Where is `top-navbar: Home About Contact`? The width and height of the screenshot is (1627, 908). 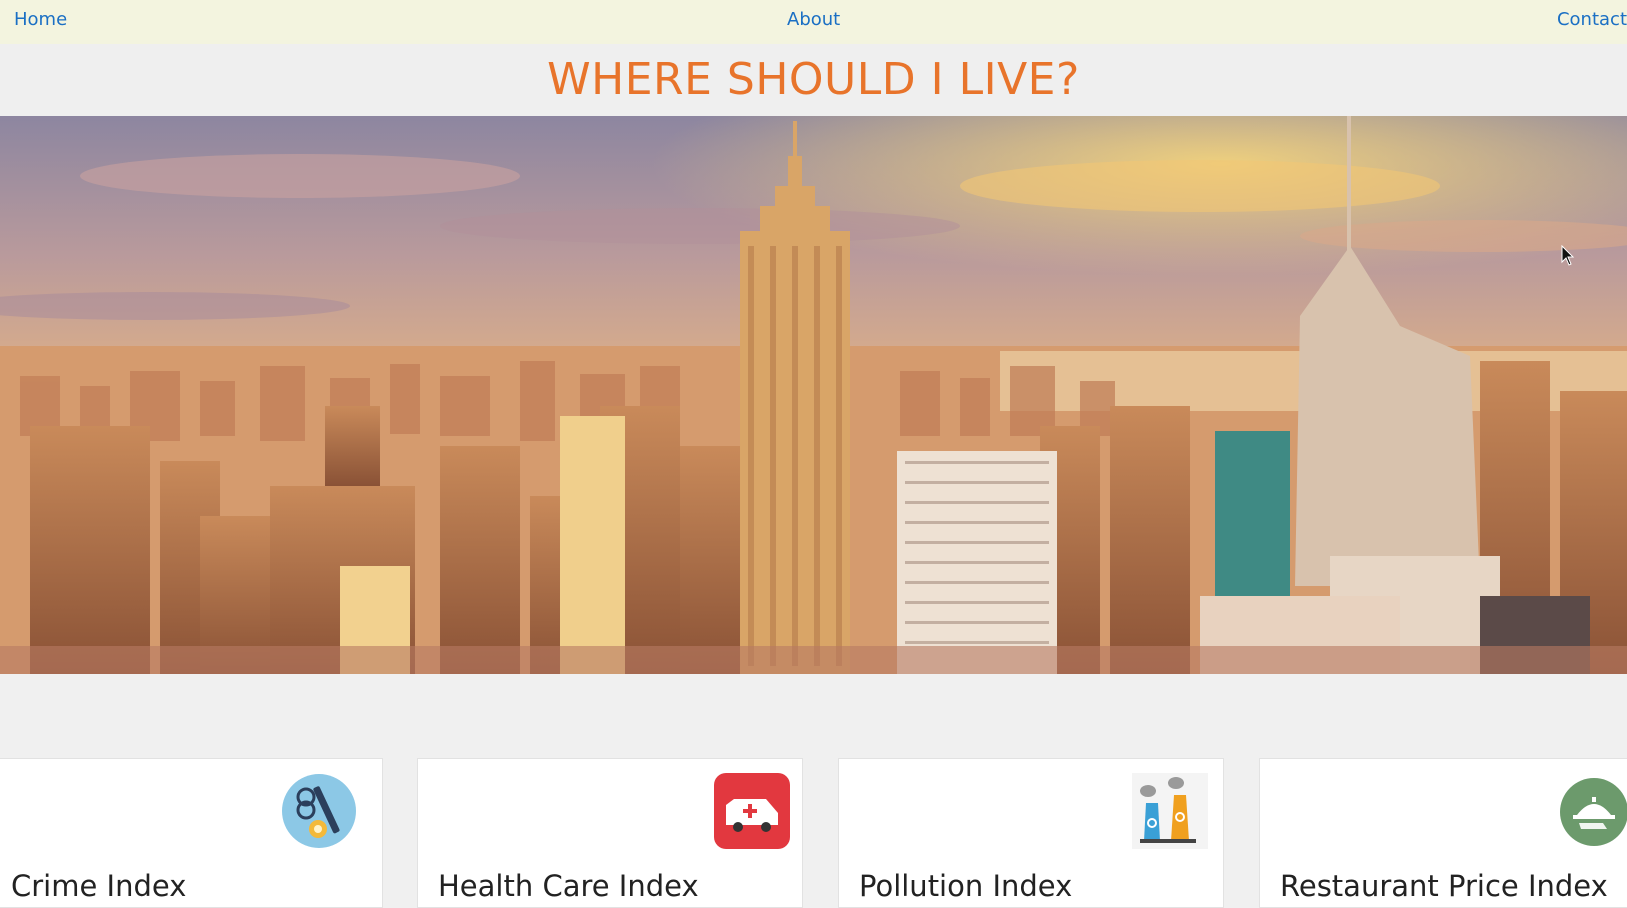
top-navbar: Home About Contact is located at coordinates (813, 22).